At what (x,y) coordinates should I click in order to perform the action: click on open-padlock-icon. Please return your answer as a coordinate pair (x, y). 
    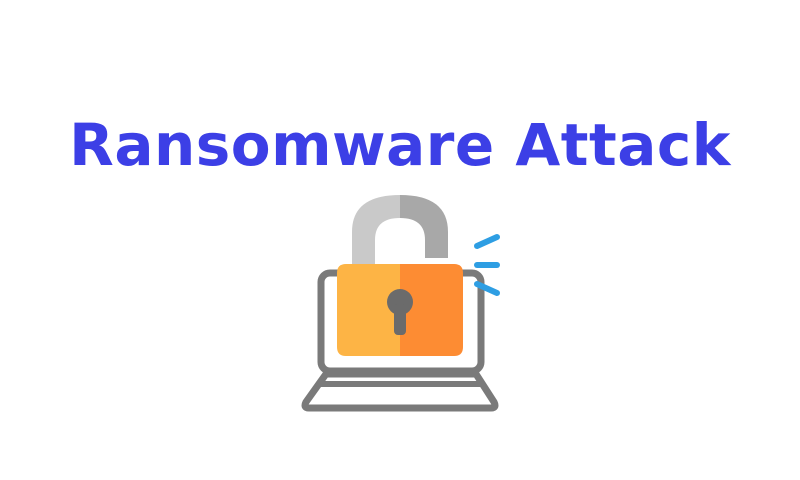
    Looking at the image, I should click on (400, 275).